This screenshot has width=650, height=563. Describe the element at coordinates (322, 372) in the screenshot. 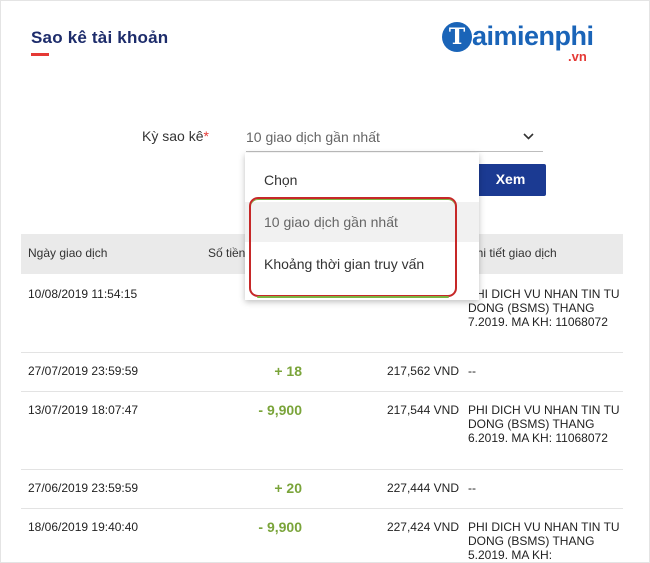

I see `table-row: 27/07/2019 23:59:59 + 18 217,562 VND --` at that location.